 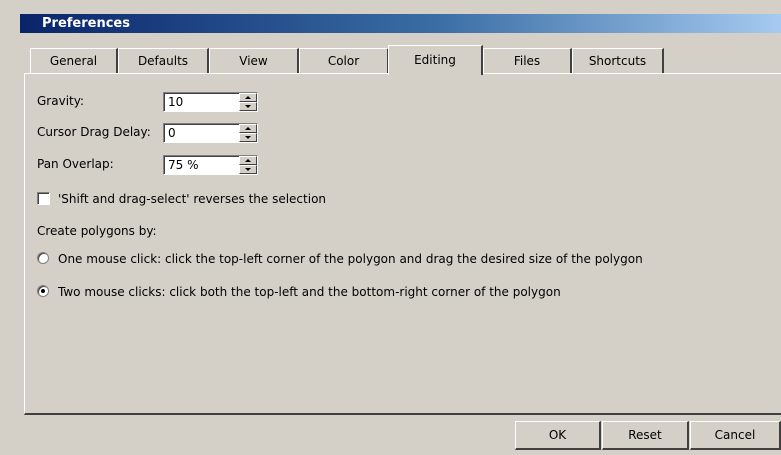 I want to click on tab-label: Files, so click(x=527, y=61).